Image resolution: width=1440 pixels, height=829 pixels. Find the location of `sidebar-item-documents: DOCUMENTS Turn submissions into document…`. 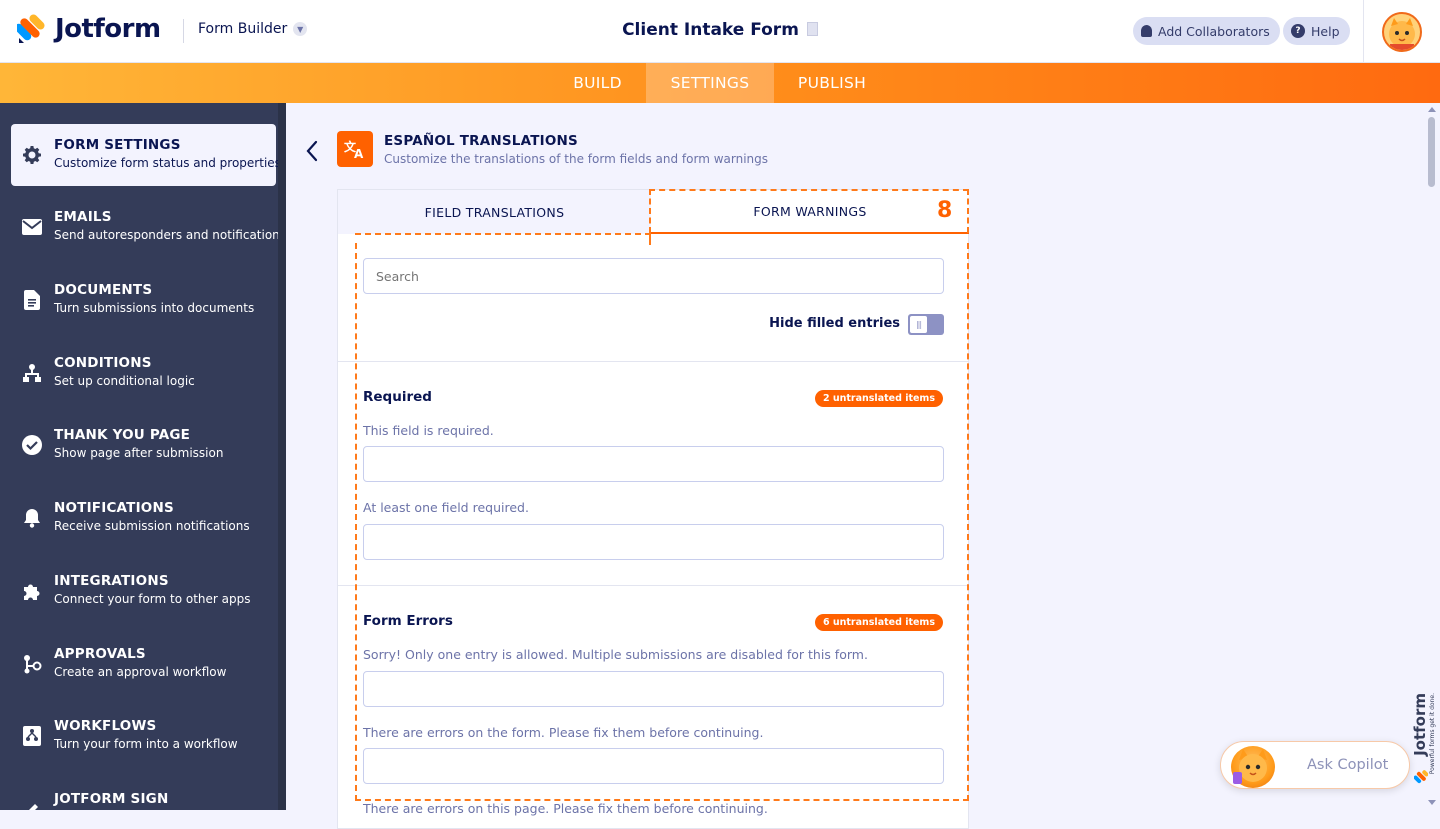

sidebar-item-documents: DOCUMENTS Turn submissions into document… is located at coordinates (143, 300).